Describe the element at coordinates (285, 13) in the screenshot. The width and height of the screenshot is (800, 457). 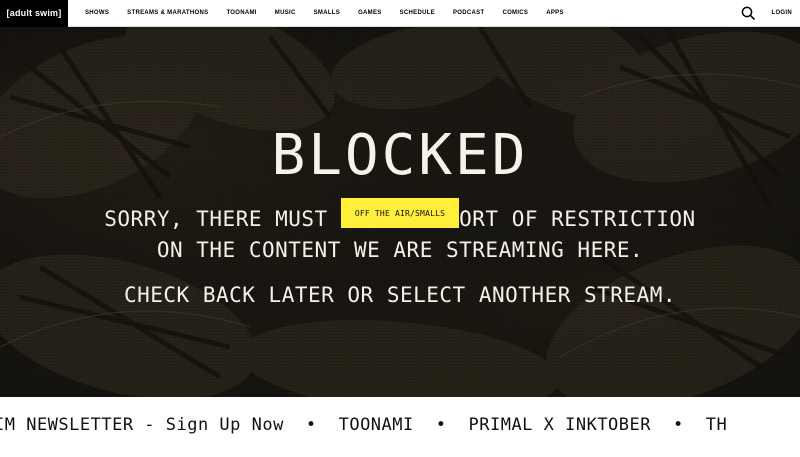
I see `nav-item-music: MUSIC` at that location.